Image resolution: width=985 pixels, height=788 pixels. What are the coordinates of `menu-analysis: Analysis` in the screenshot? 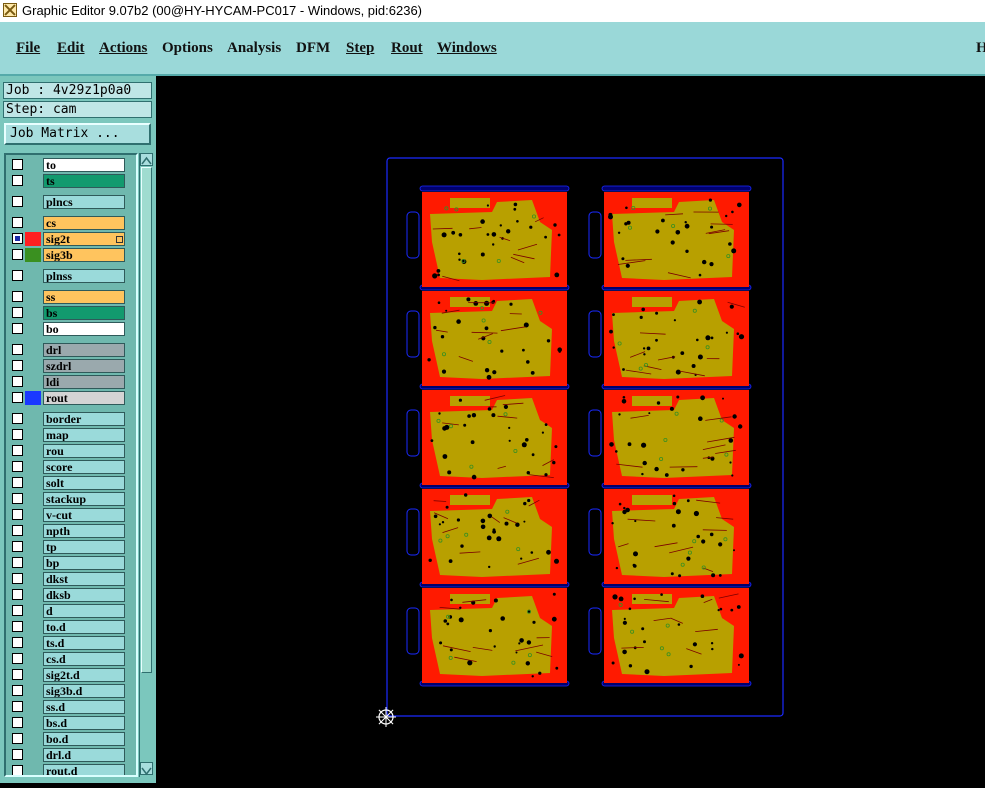 It's located at (254, 48).